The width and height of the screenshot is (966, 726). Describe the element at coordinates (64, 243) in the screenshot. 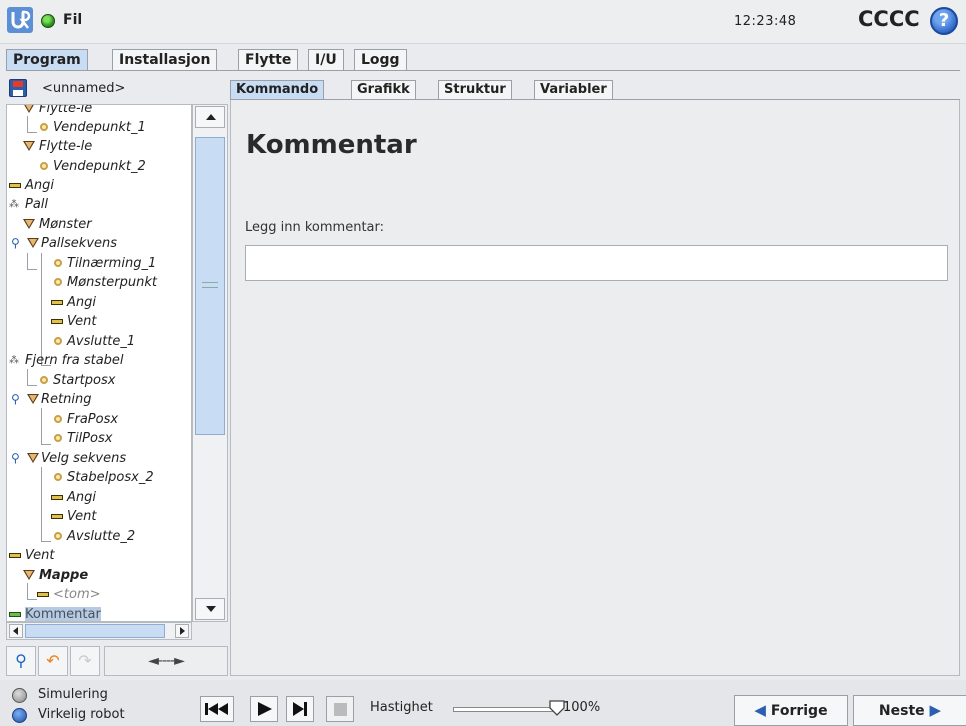

I see `tree-node: ⚲ Pallsekvens` at that location.